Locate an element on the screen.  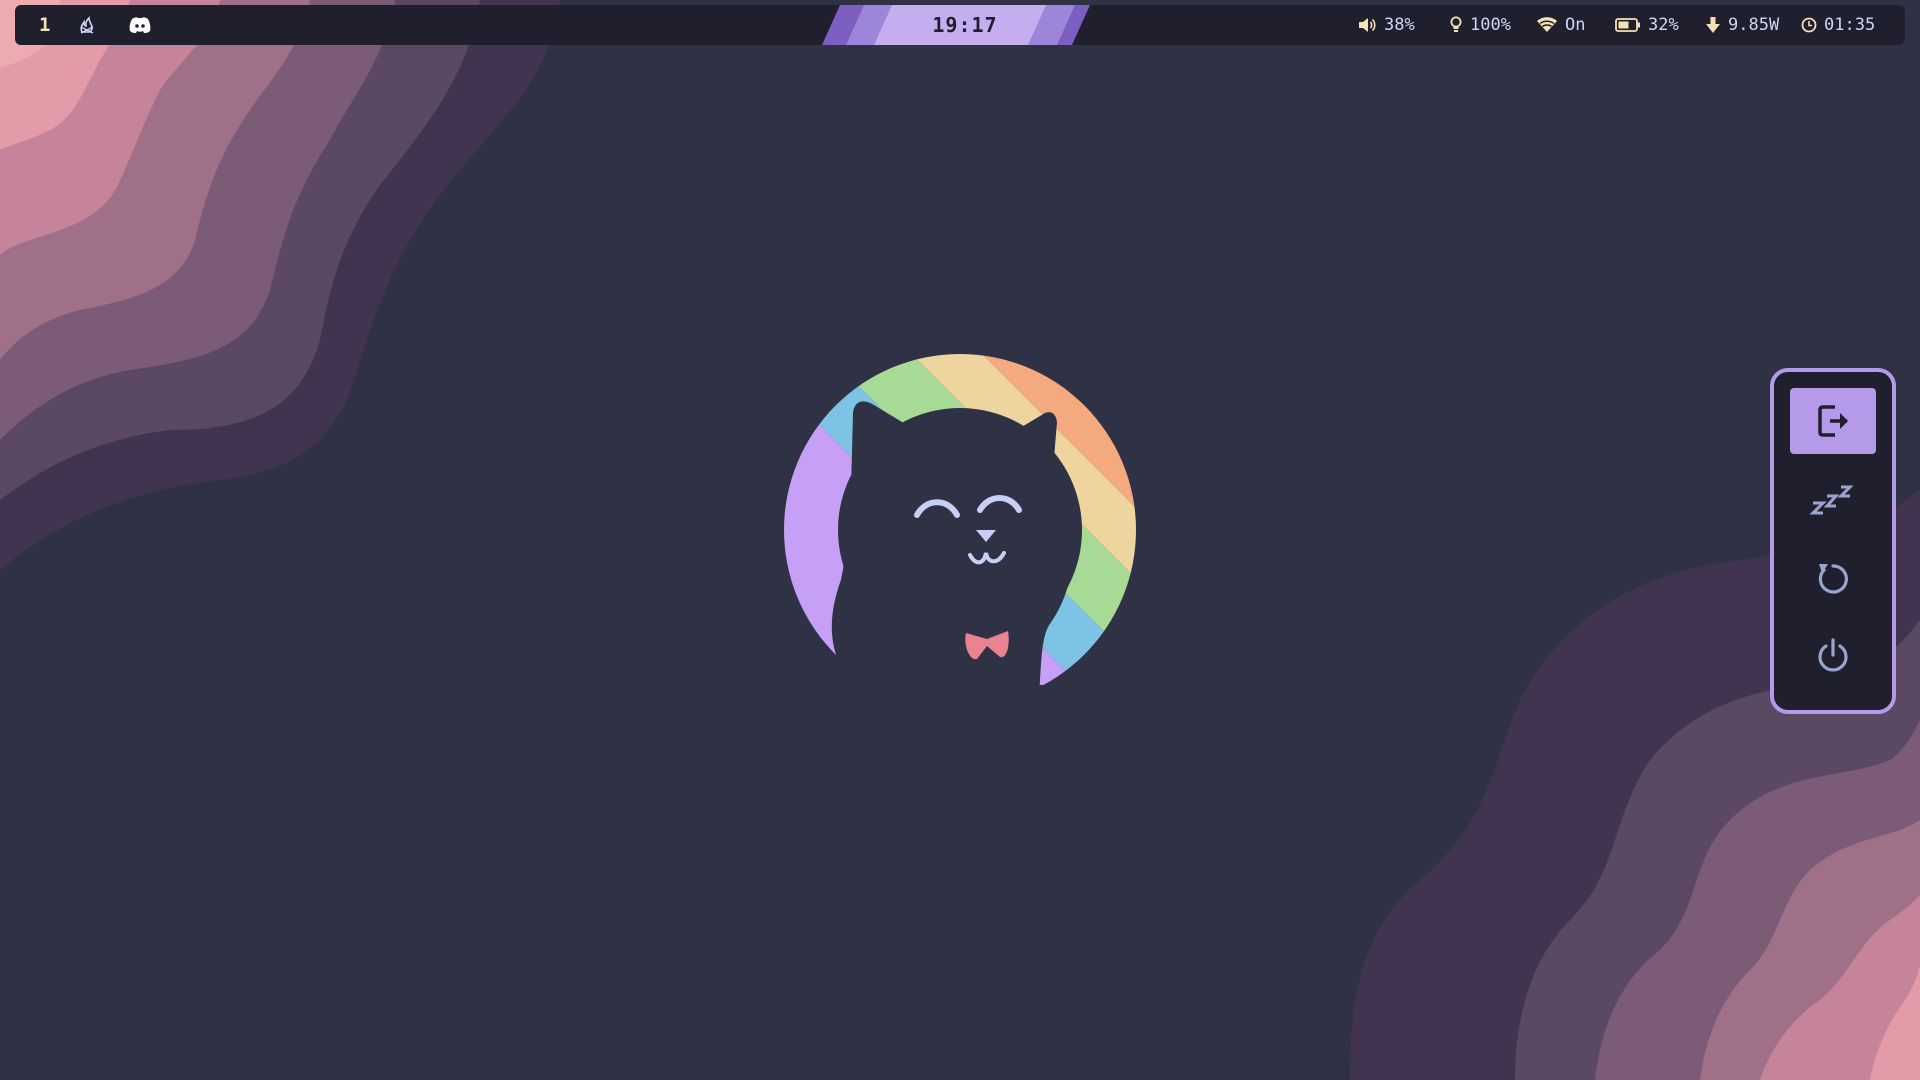
cat-logo is located at coordinates (960, 527).